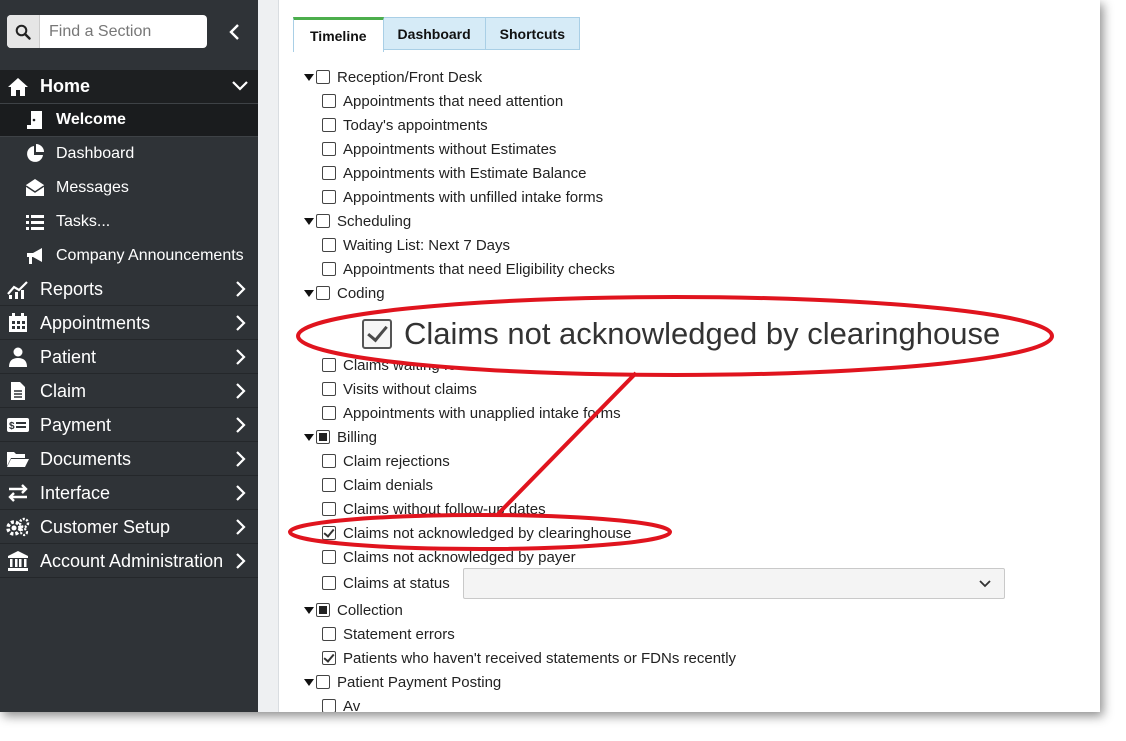 The width and height of the screenshot is (1126, 741). Describe the element at coordinates (480, 532) in the screenshot. I see `highlight-ellipse` at that location.